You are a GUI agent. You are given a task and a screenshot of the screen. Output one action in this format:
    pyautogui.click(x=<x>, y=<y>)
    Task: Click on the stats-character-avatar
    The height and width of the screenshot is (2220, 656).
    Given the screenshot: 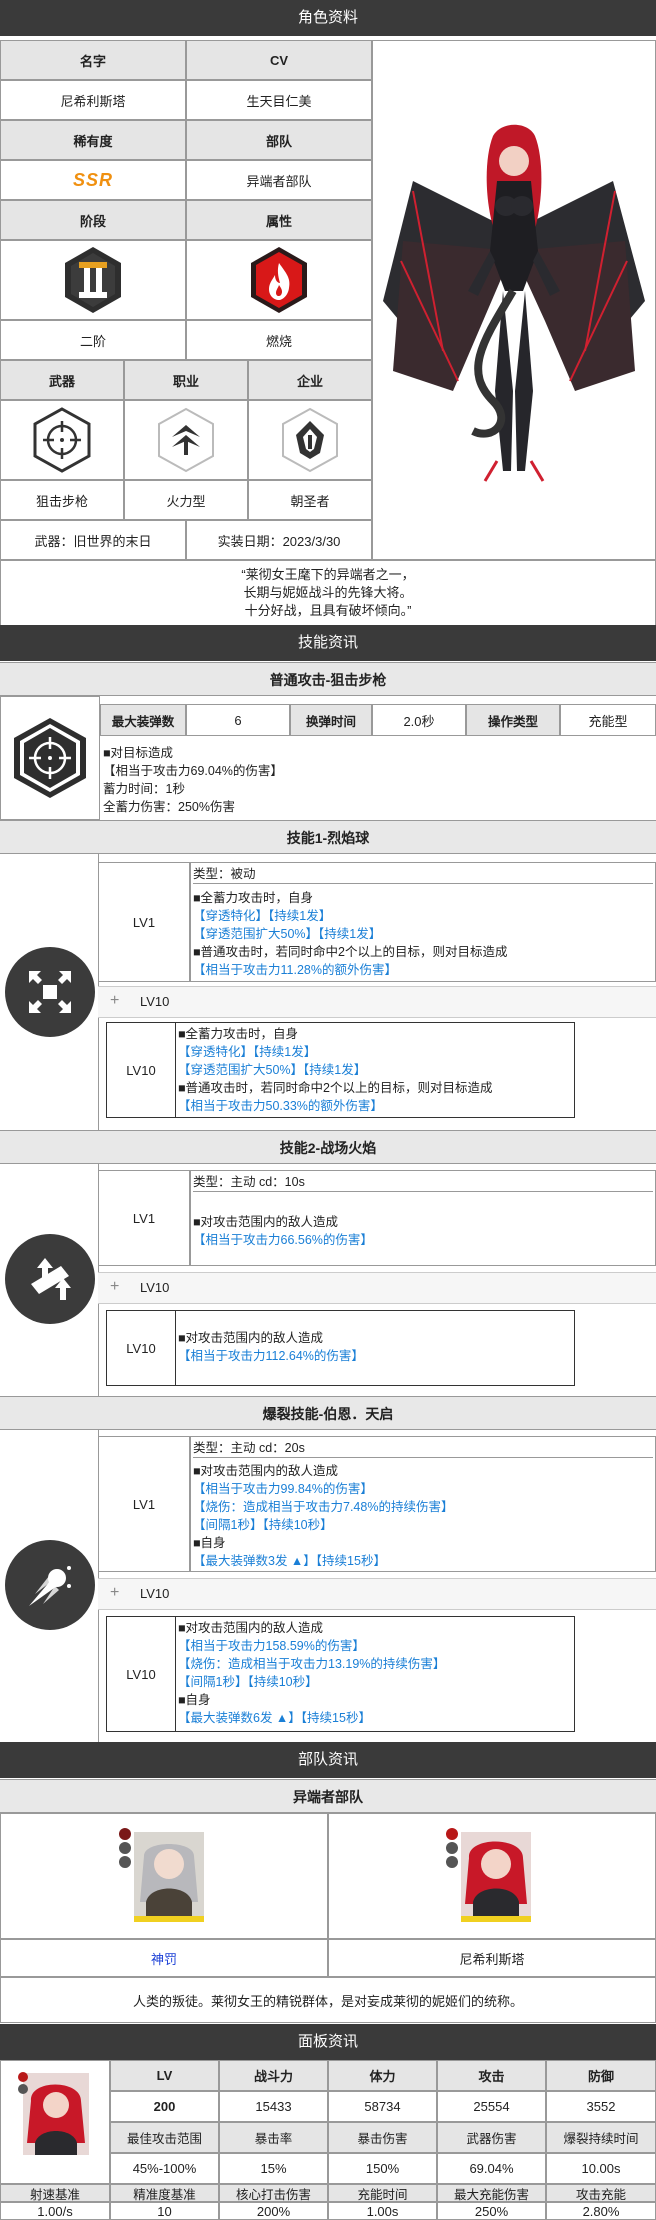 What is the action you would take?
    pyautogui.click(x=53, y=2113)
    